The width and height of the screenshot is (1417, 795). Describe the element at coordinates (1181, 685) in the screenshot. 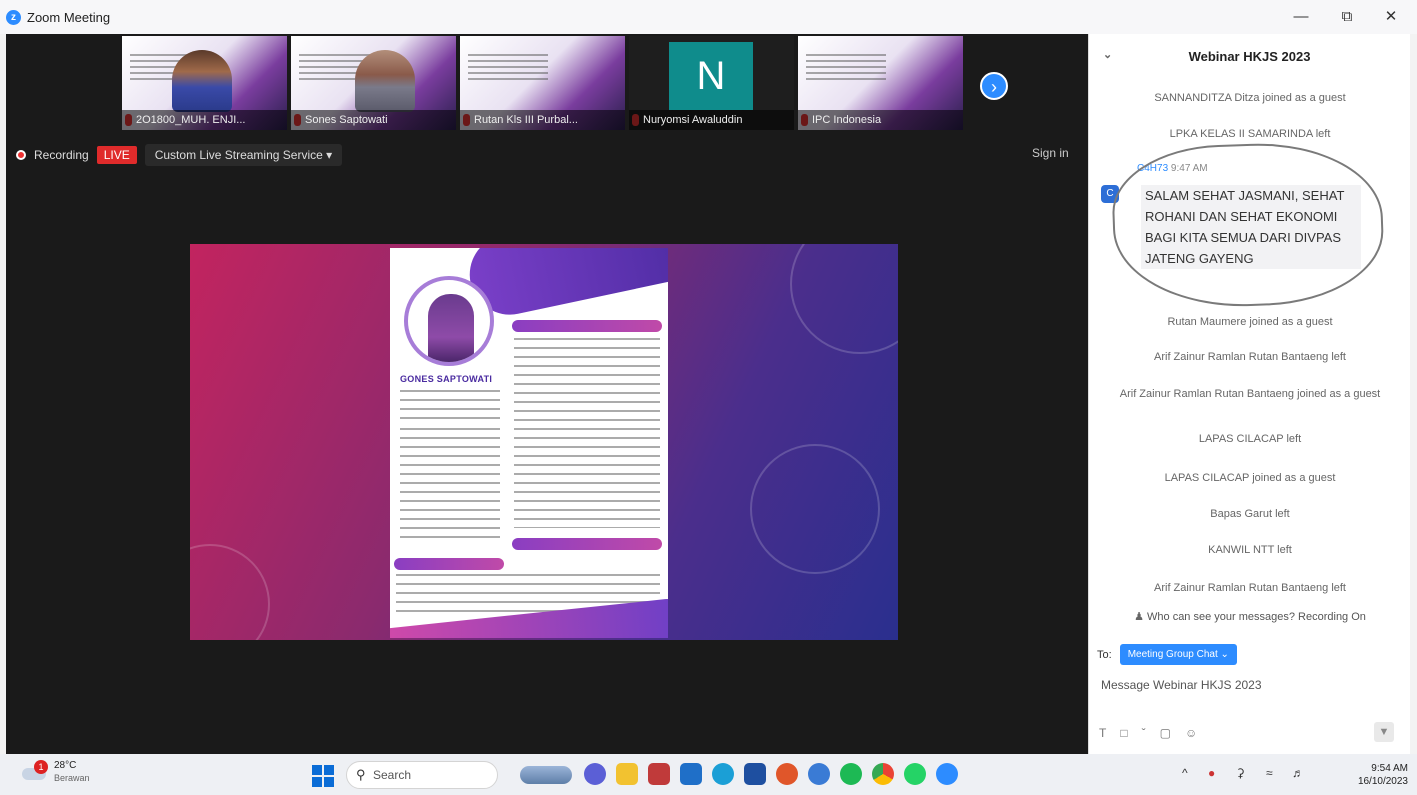

I see `message-input: Message Webinar HKJS 2023` at that location.